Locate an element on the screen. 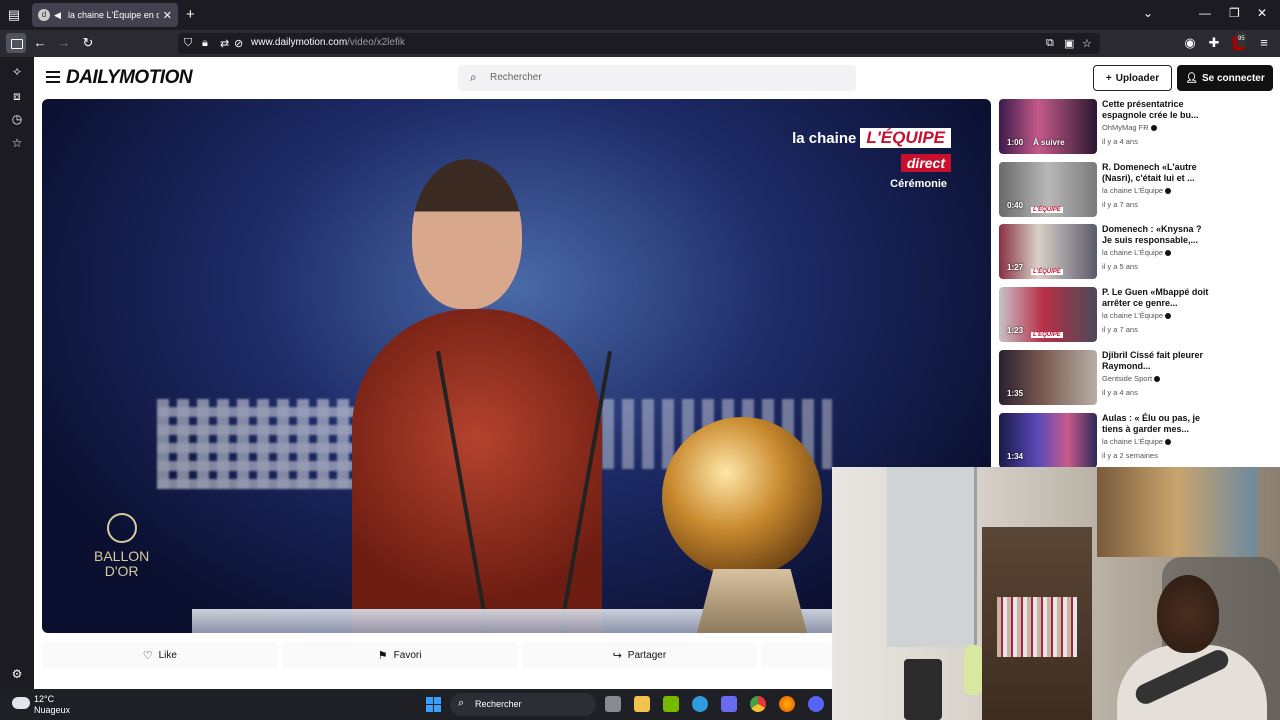 This screenshot has width=1280, height=720. webcam-door is located at coordinates (932, 557).